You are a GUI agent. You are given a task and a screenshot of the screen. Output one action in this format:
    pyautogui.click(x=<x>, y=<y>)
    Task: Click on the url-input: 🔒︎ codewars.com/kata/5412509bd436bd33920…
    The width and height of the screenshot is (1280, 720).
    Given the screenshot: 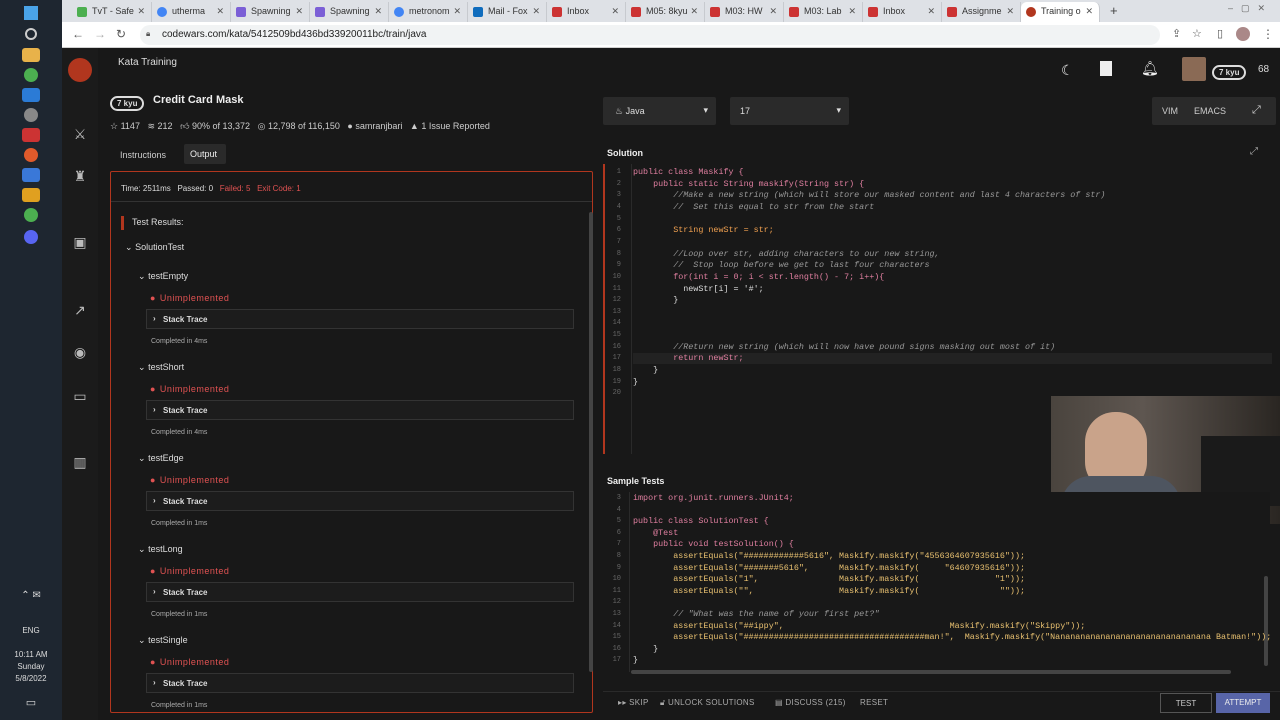 What is the action you would take?
    pyautogui.click(x=650, y=35)
    